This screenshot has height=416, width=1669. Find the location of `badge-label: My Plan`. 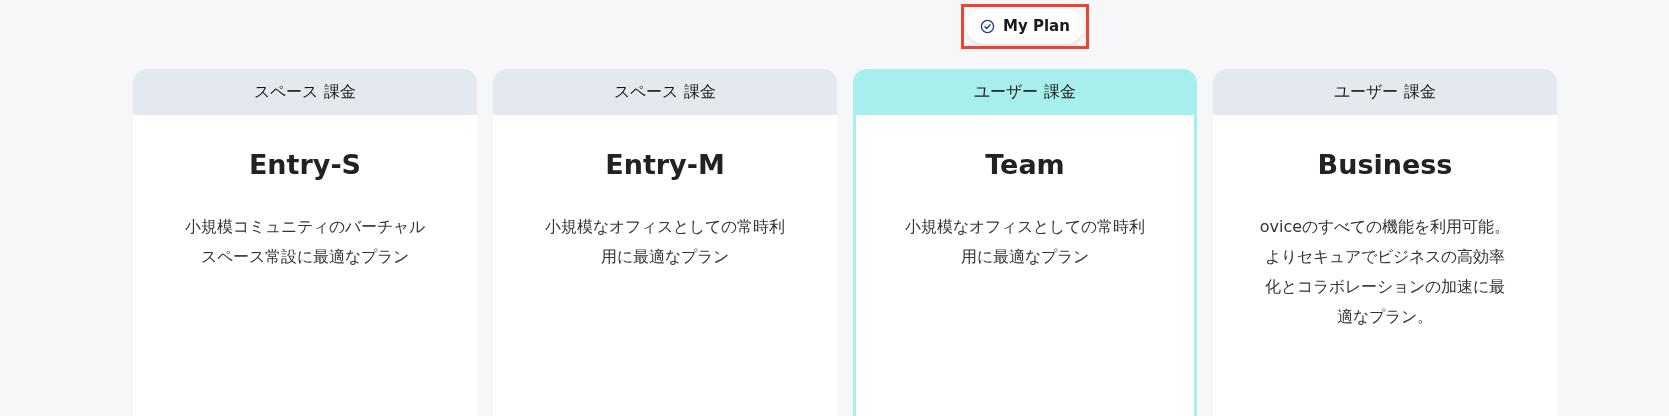

badge-label: My Plan is located at coordinates (1036, 26).